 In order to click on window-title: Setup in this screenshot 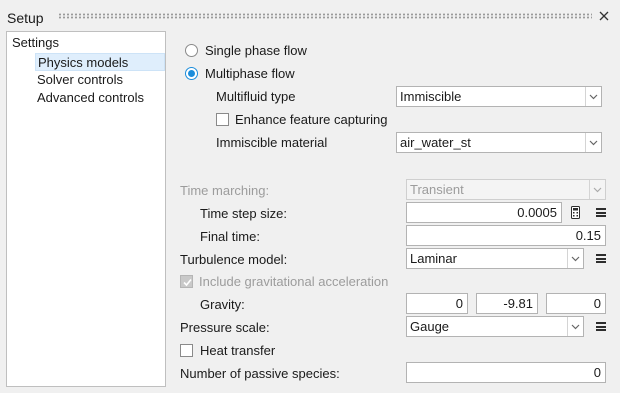, I will do `click(25, 18)`.